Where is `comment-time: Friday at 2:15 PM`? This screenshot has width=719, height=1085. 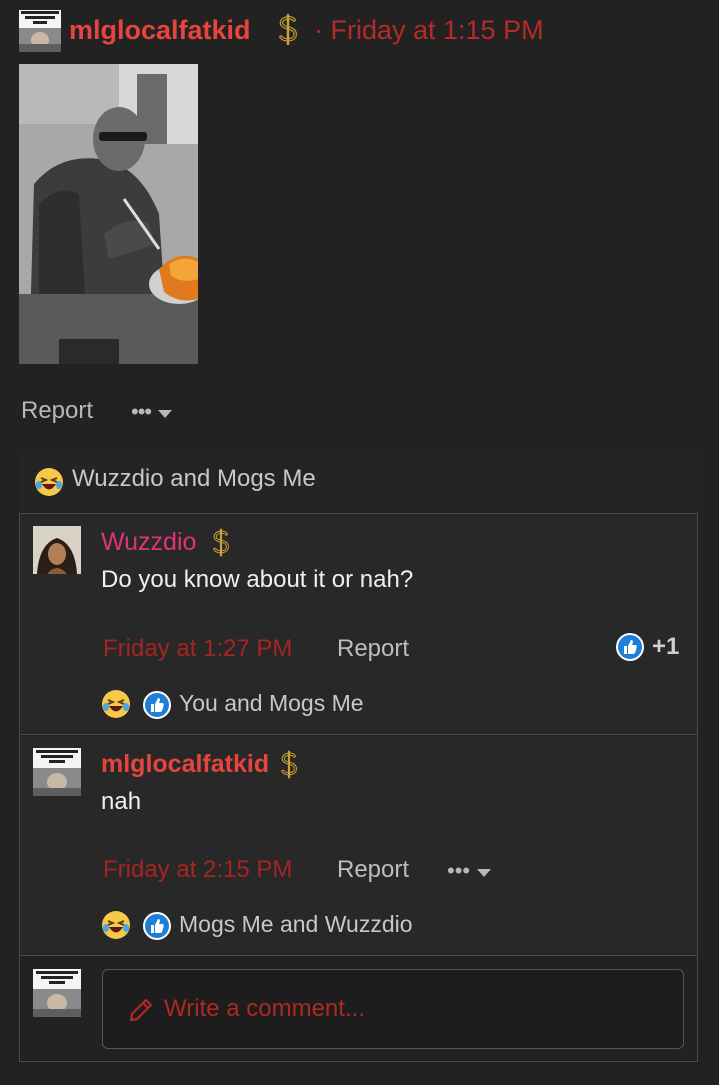
comment-time: Friday at 2:15 PM is located at coordinates (197, 870).